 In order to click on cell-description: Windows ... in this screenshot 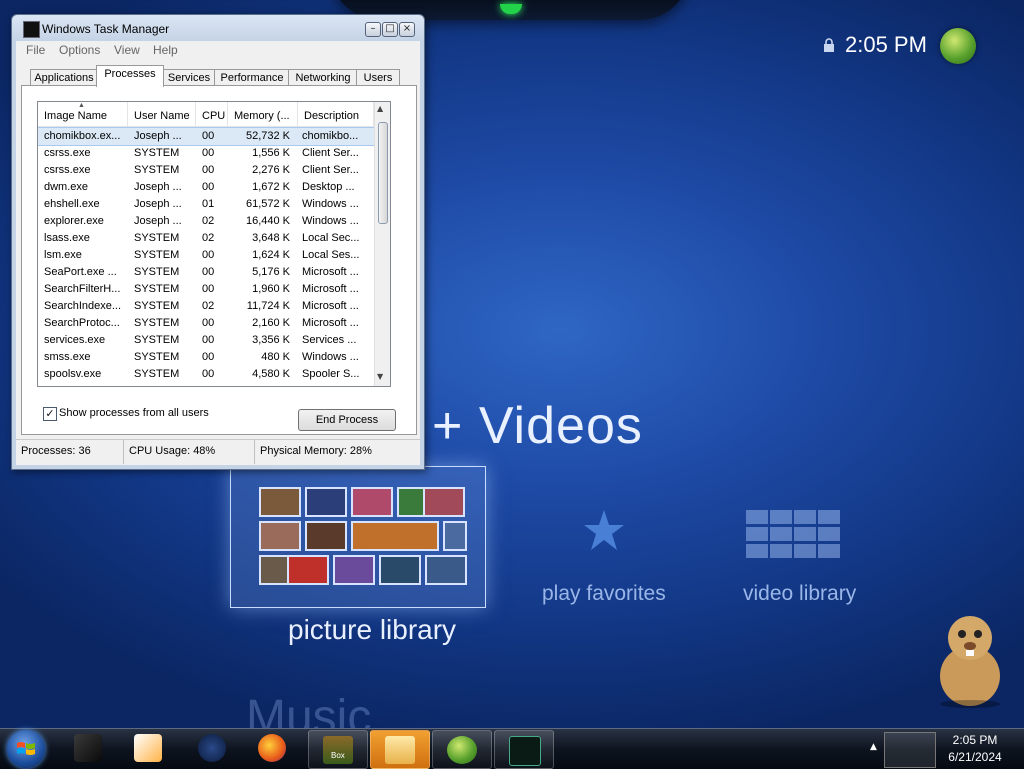, I will do `click(330, 221)`.